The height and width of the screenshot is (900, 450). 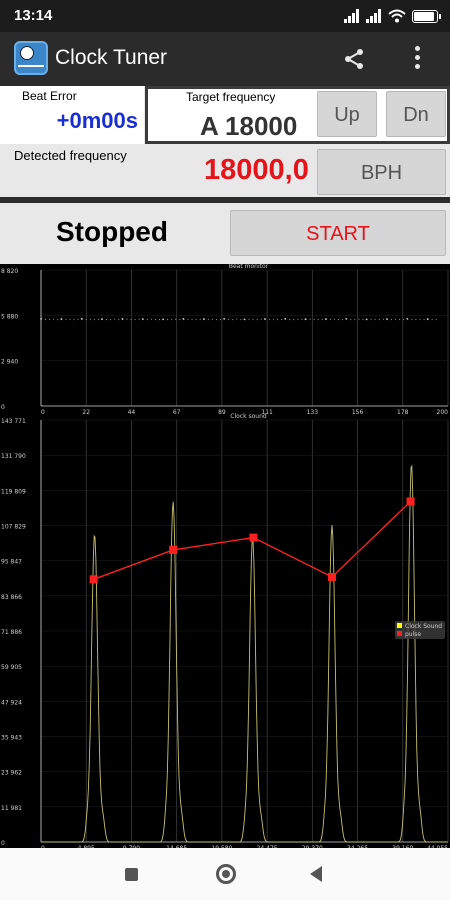 What do you see at coordinates (9, 316) in the screenshot?
I see `y-tick-label: 5 880` at bounding box center [9, 316].